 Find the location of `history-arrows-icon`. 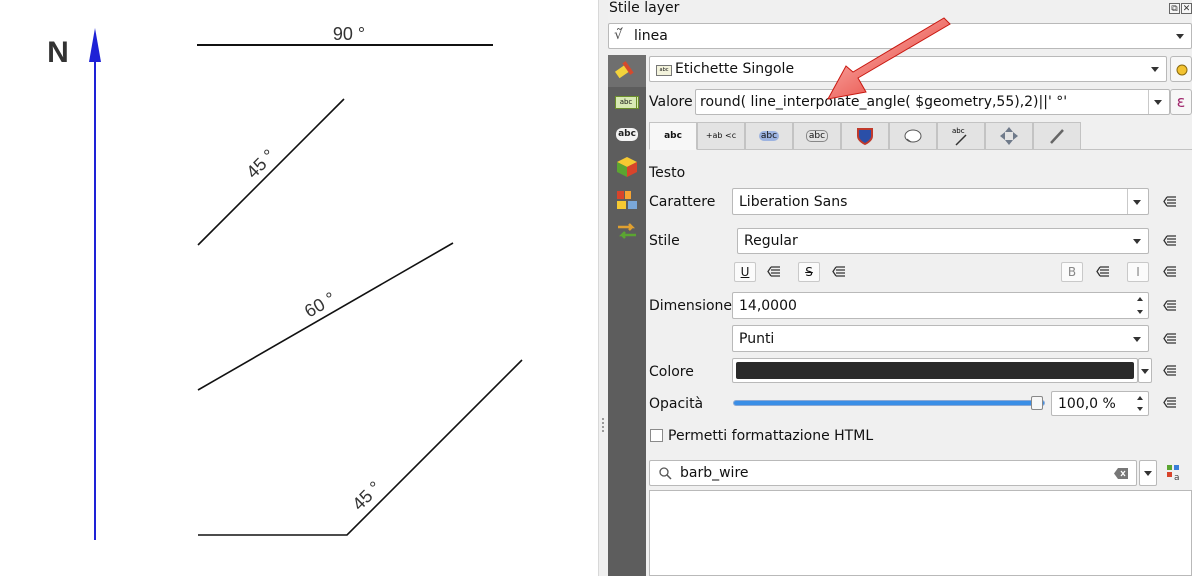

history-arrows-icon is located at coordinates (627, 231).